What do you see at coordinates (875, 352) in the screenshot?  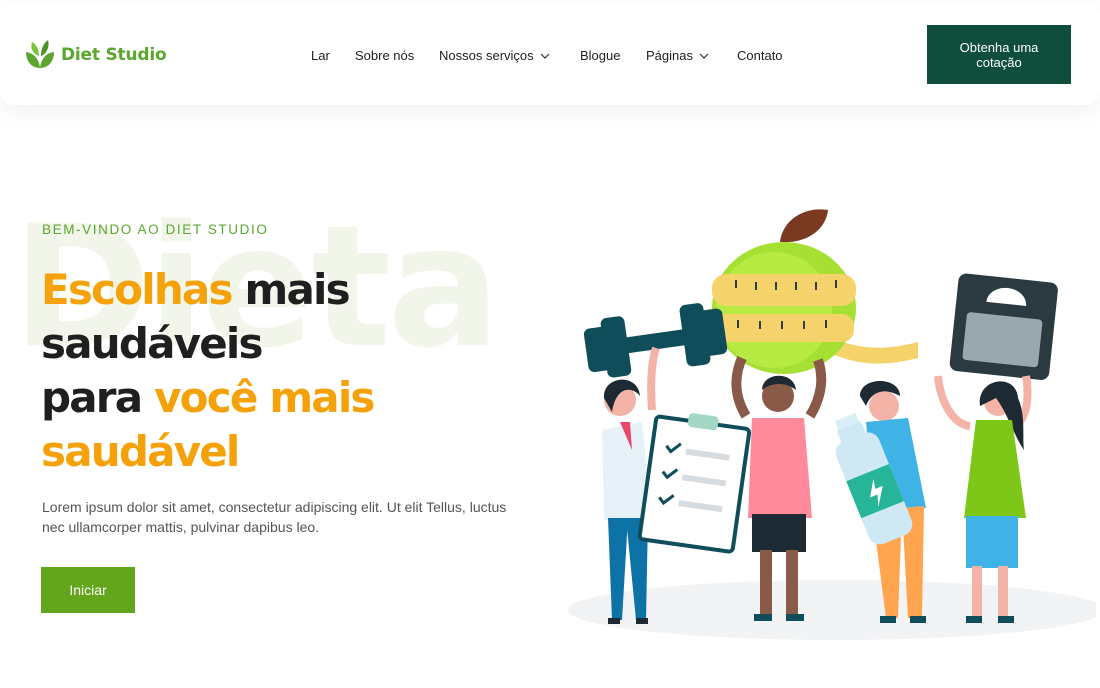 I see `tape-tail` at bounding box center [875, 352].